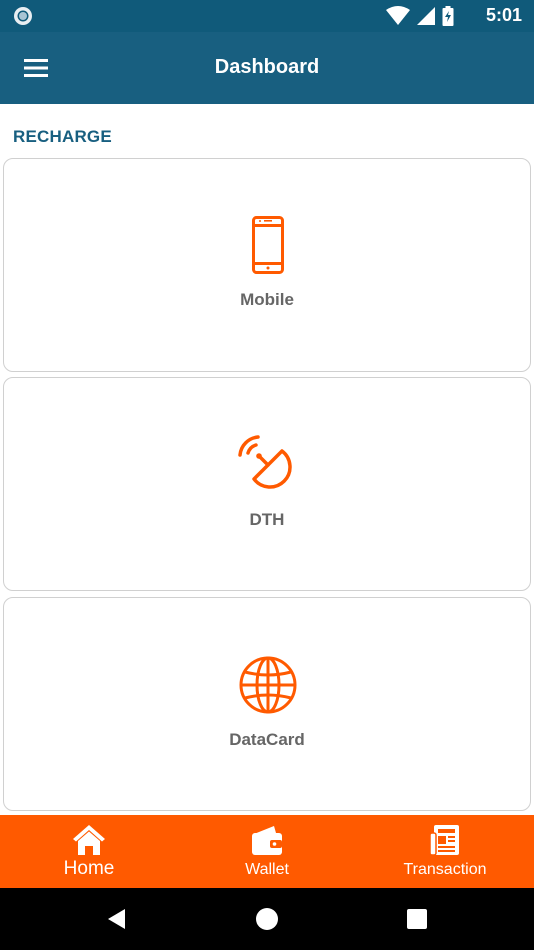 Image resolution: width=534 pixels, height=950 pixels. What do you see at coordinates (267, 840) in the screenshot?
I see `wallet-icon` at bounding box center [267, 840].